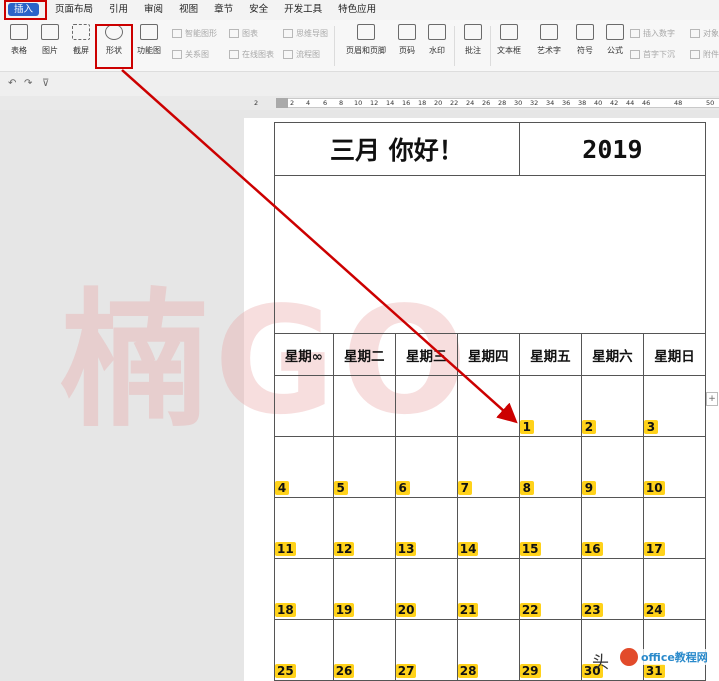  Describe the element at coordinates (364, 528) in the screenshot. I see `day-cell: 12` at that location.